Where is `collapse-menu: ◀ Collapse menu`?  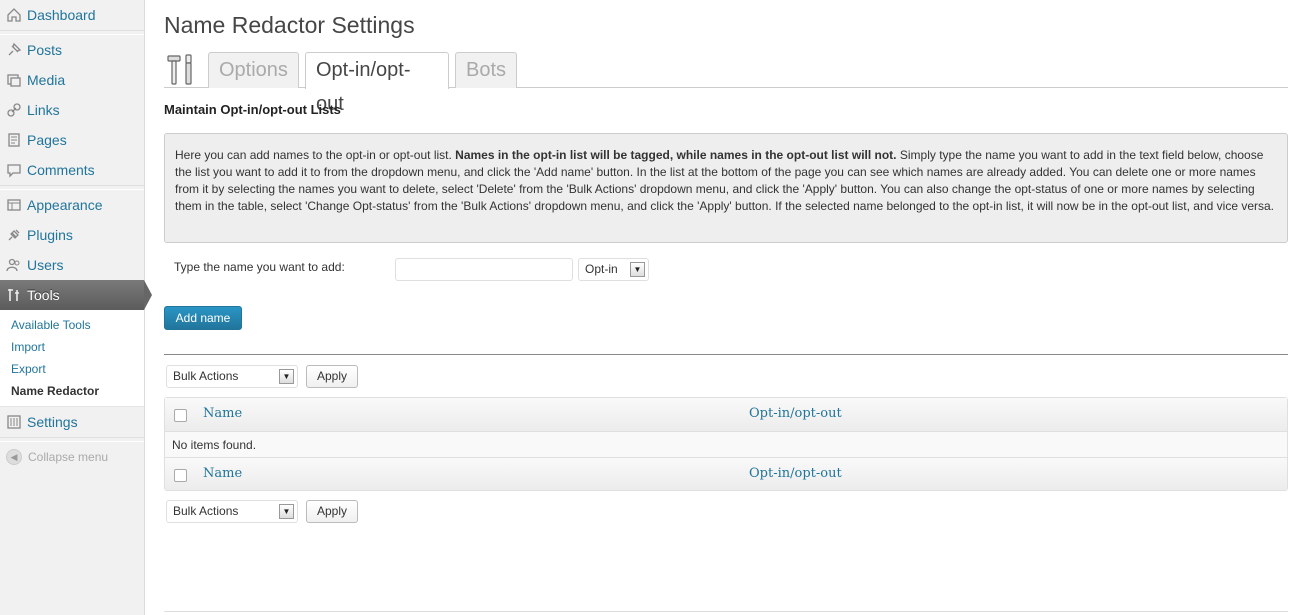 collapse-menu: ◀ Collapse menu is located at coordinates (72, 457).